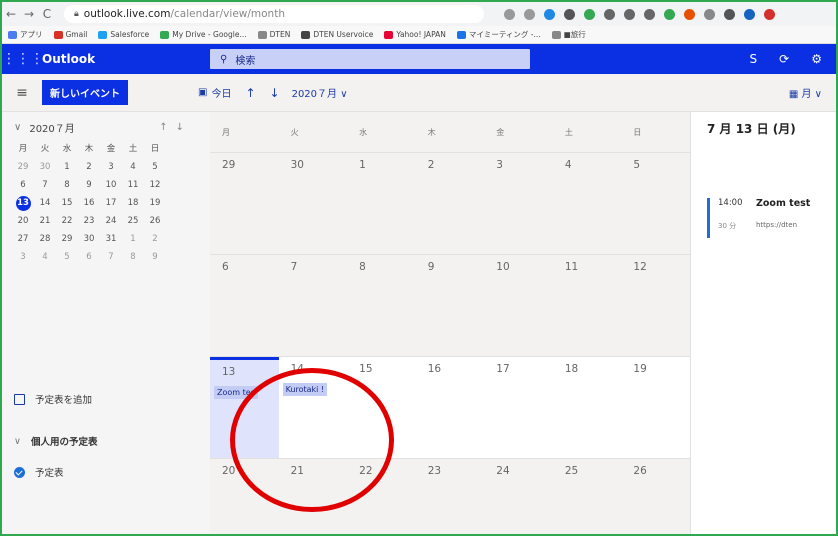  What do you see at coordinates (111, 239) in the screenshot?
I see `mini-calendar-day: 31` at bounding box center [111, 239].